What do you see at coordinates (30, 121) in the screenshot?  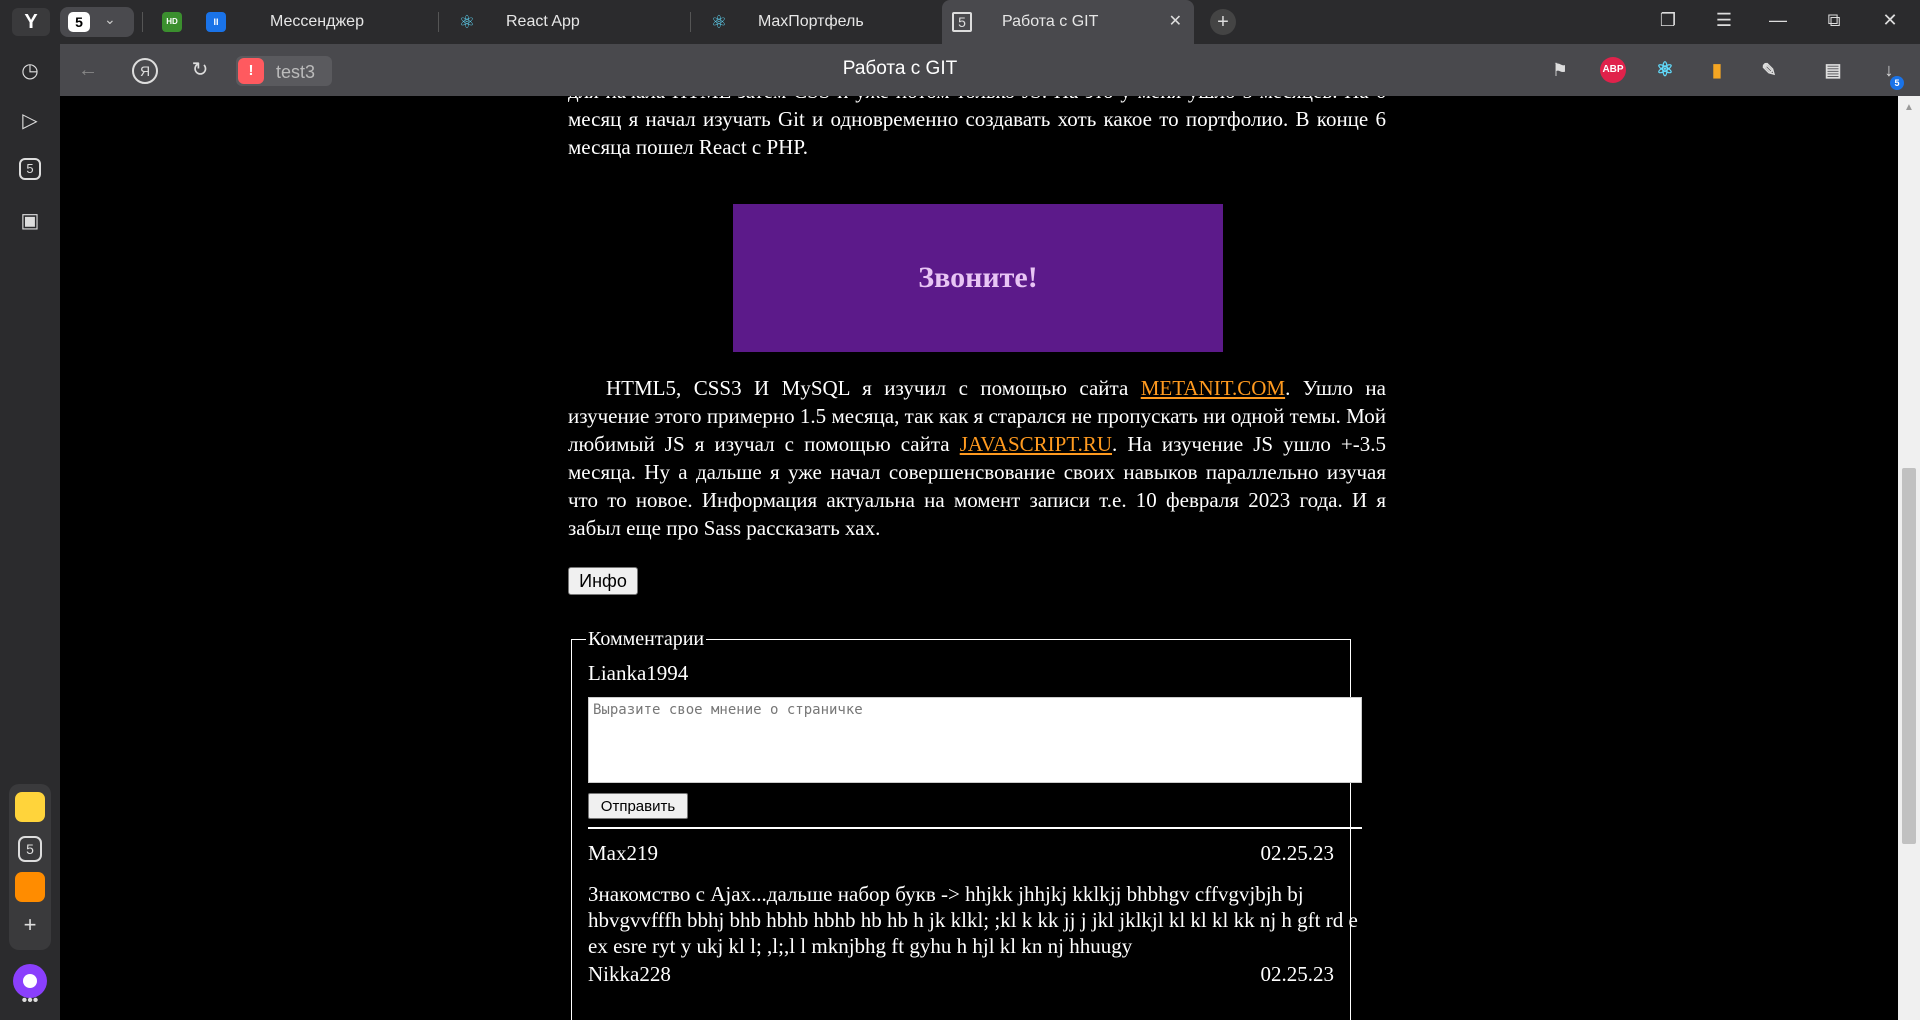 I see `play-icon: ▷` at bounding box center [30, 121].